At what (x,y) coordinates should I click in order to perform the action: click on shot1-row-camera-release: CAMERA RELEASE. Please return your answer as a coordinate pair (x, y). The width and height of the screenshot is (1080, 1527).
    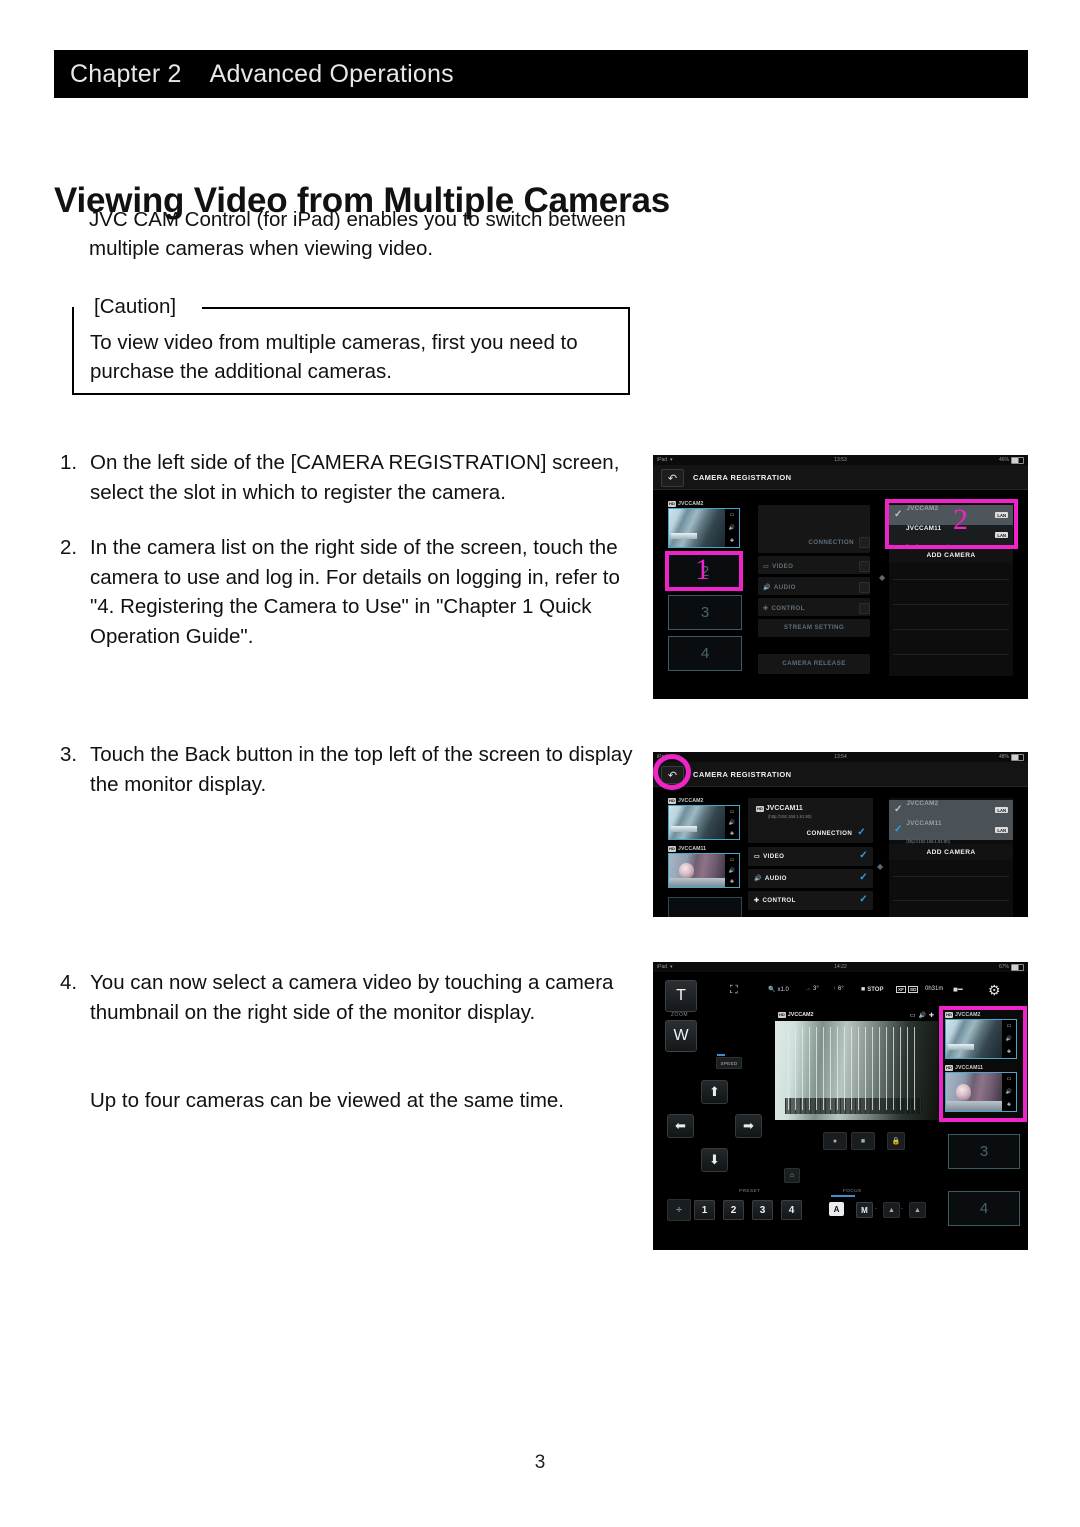
    Looking at the image, I should click on (814, 663).